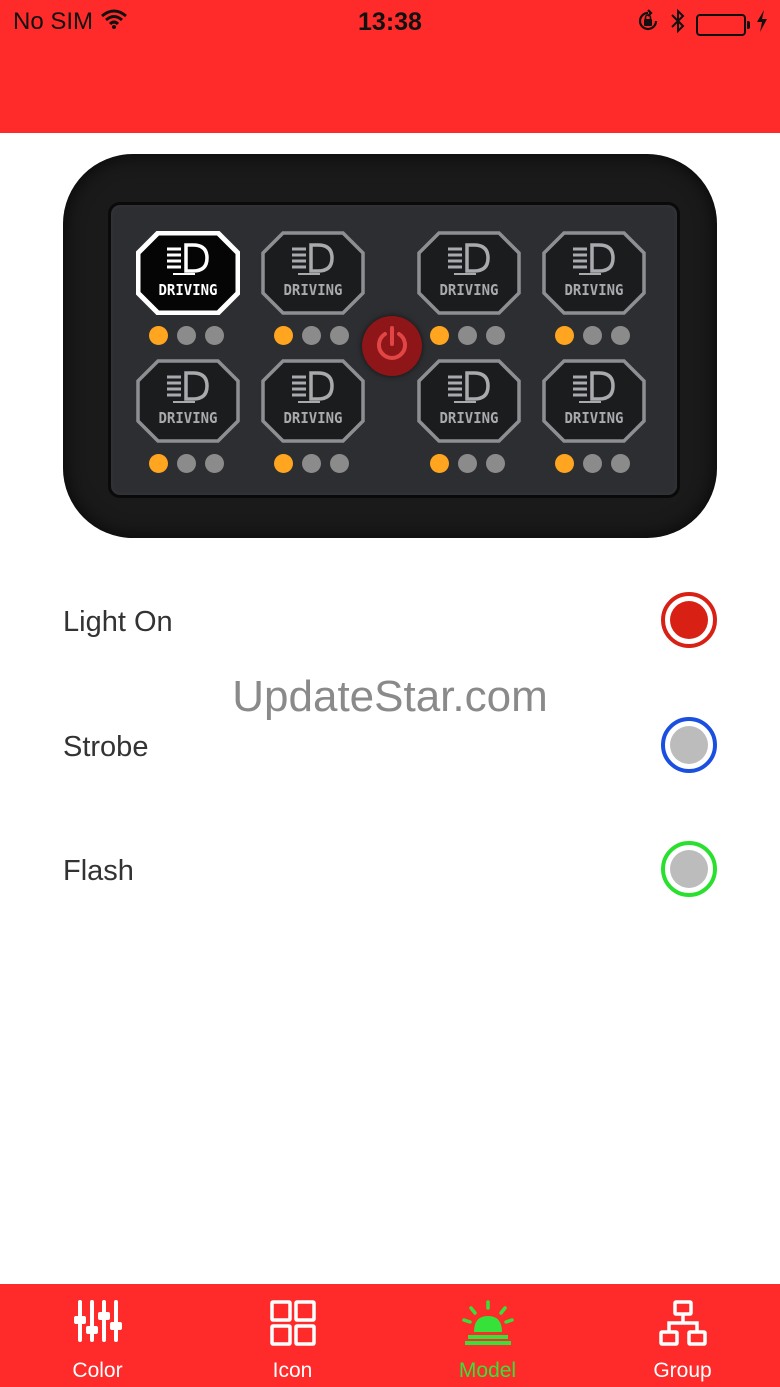 The image size is (780, 1387). I want to click on power-button, so click(392, 346).